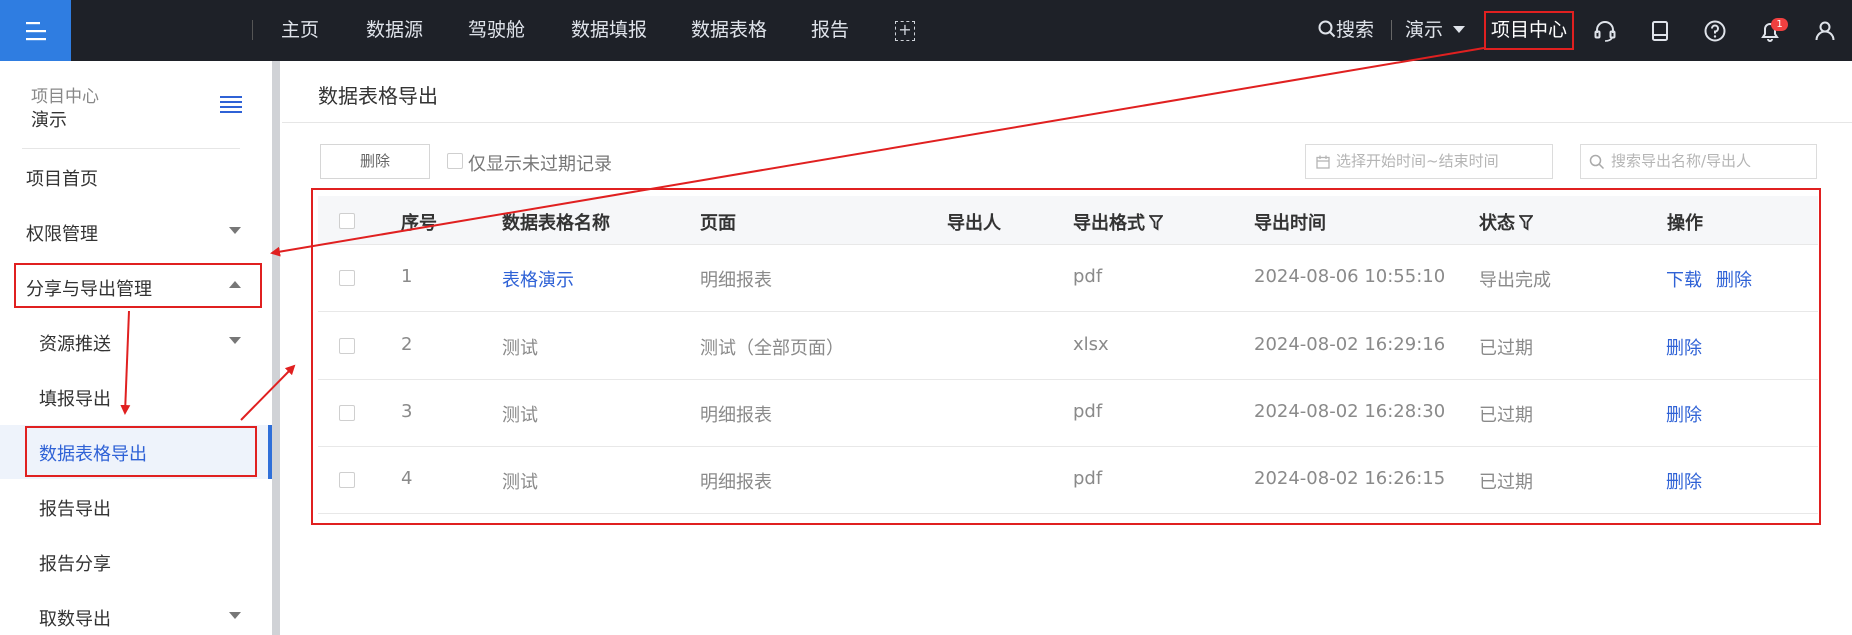 Image resolution: width=1852 pixels, height=635 pixels. What do you see at coordinates (231, 104) in the screenshot?
I see `list-collapse-icon` at bounding box center [231, 104].